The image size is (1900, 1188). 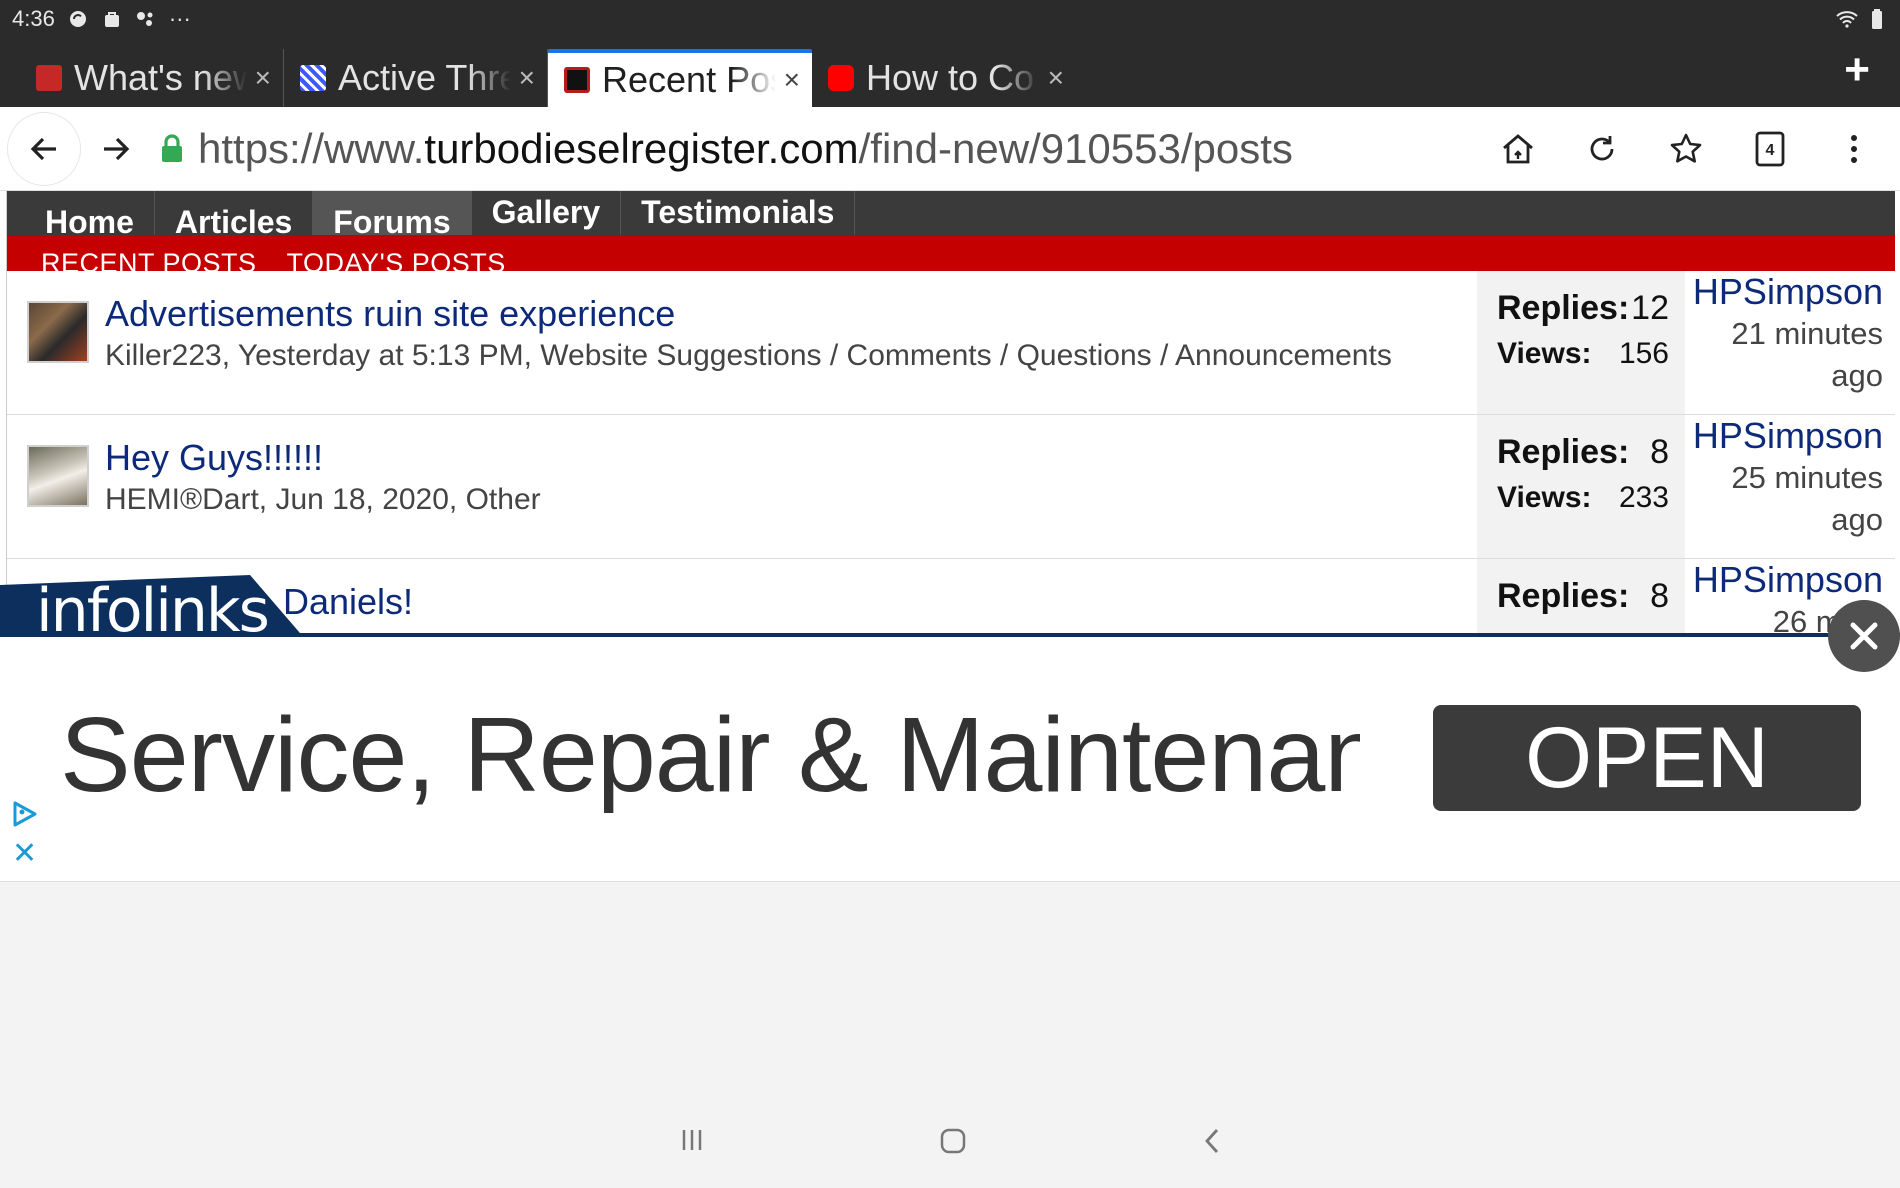 What do you see at coordinates (1847, 19) in the screenshot?
I see `wifi-icon` at bounding box center [1847, 19].